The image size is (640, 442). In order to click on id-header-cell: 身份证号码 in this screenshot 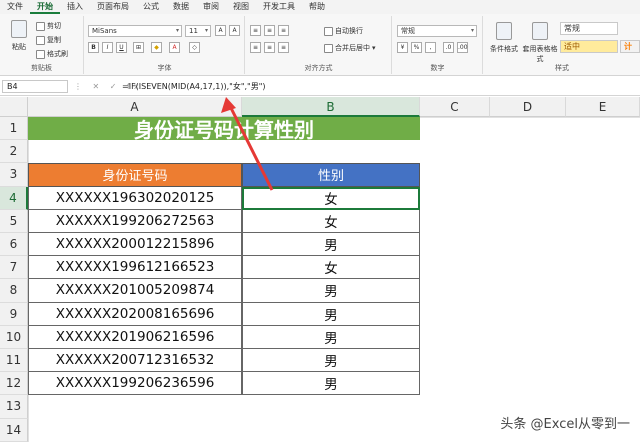, I will do `click(135, 175)`.